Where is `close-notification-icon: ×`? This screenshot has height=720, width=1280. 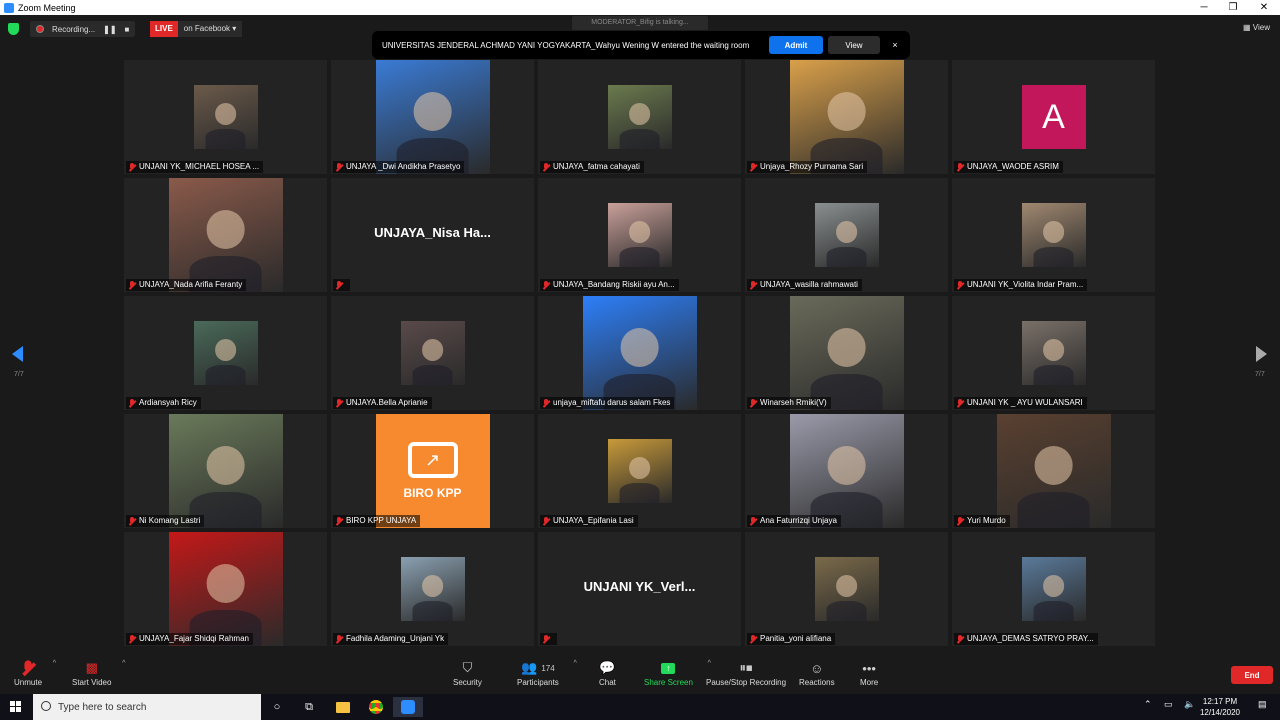 close-notification-icon: × is located at coordinates (895, 45).